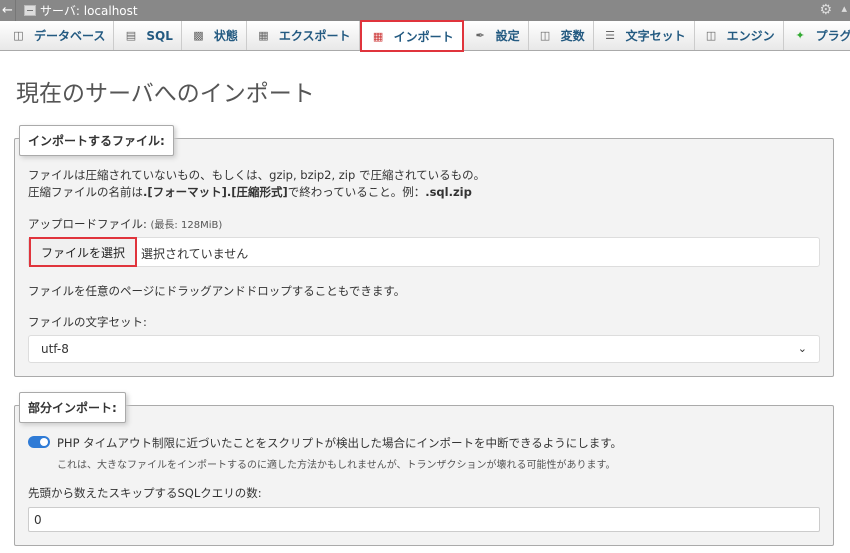 The width and height of the screenshot is (850, 553). What do you see at coordinates (572, 36) in the screenshot?
I see `tab-label: 変数` at bounding box center [572, 36].